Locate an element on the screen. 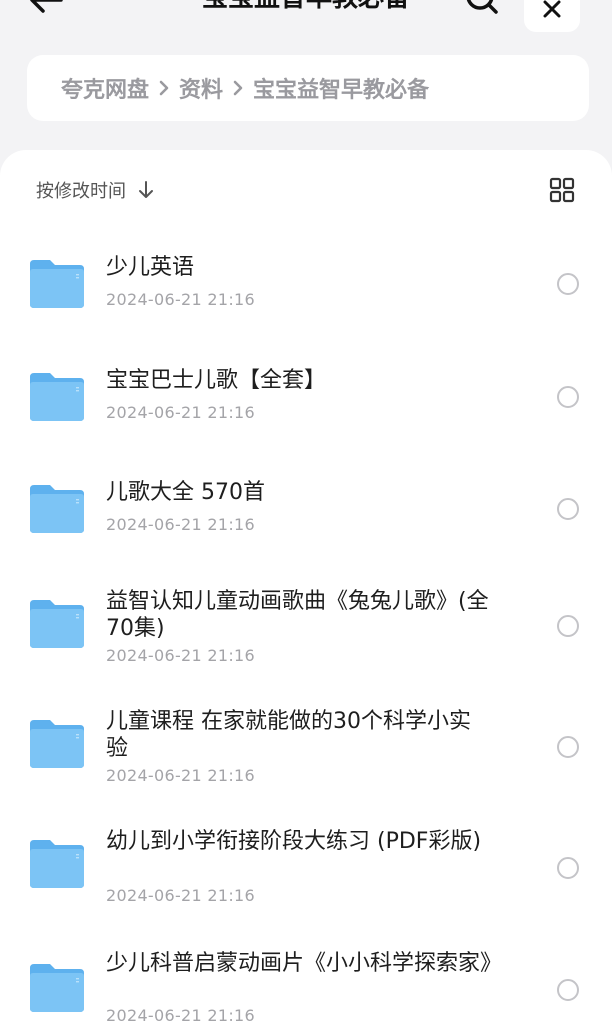 Image resolution: width=612 pixels, height=1024 pixels. breadcrumb: 夸克网盘 资料 宝宝益智早教必备 is located at coordinates (308, 88).